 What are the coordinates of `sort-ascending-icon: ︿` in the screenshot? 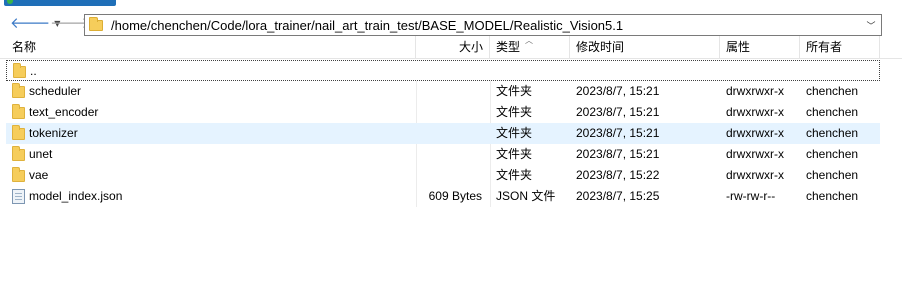 It's located at (529, 40).